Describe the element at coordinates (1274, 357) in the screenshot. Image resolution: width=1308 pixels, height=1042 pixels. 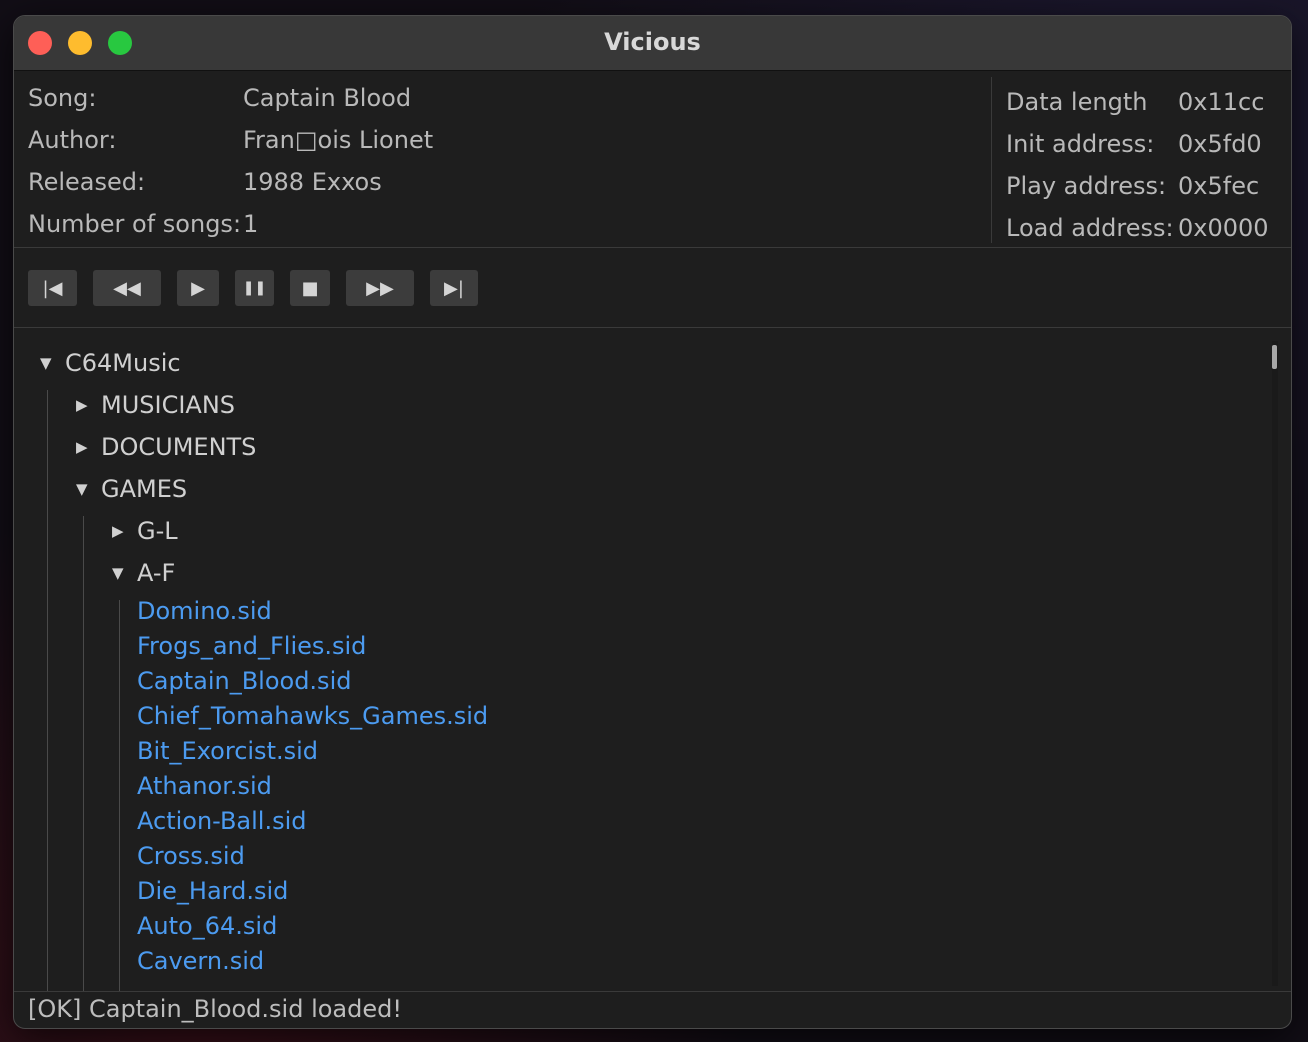
I see `scrollbar-thumb` at that location.